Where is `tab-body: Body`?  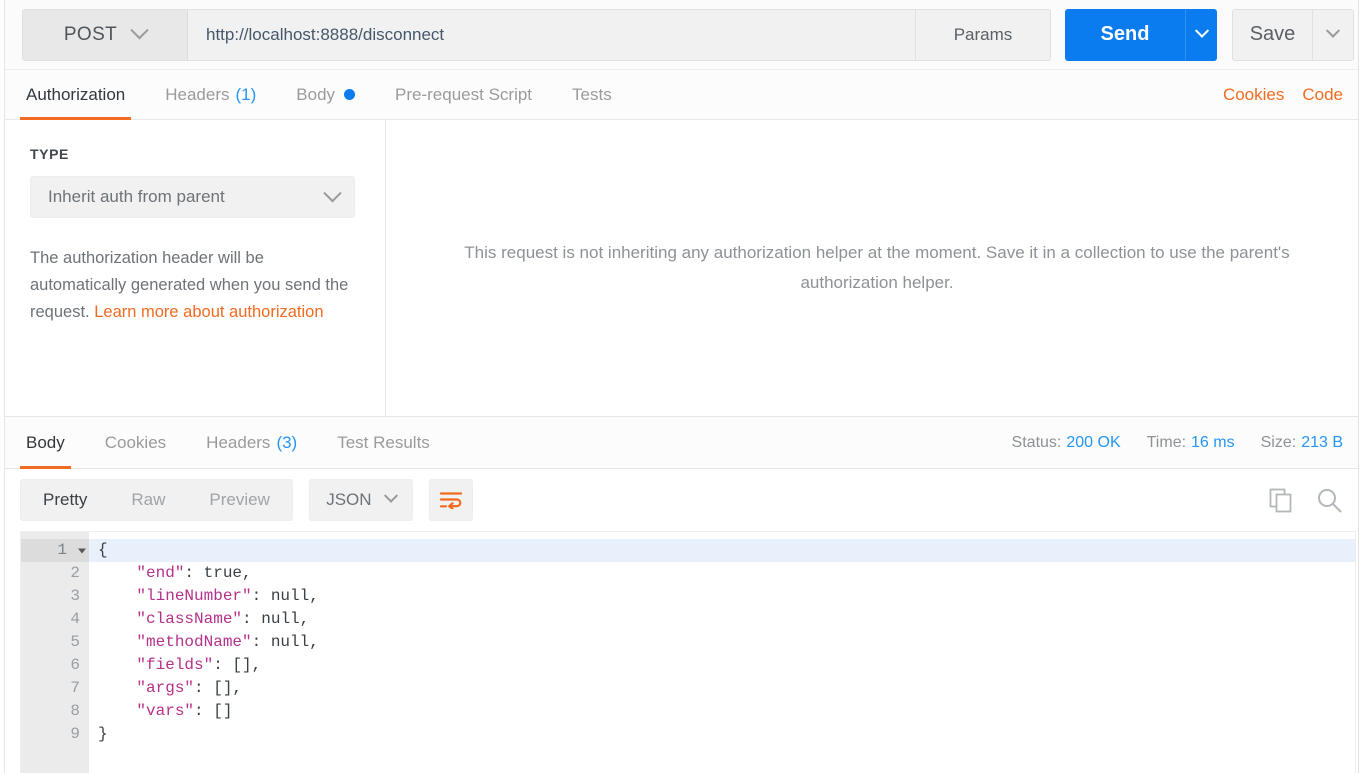 tab-body: Body is located at coordinates (325, 94).